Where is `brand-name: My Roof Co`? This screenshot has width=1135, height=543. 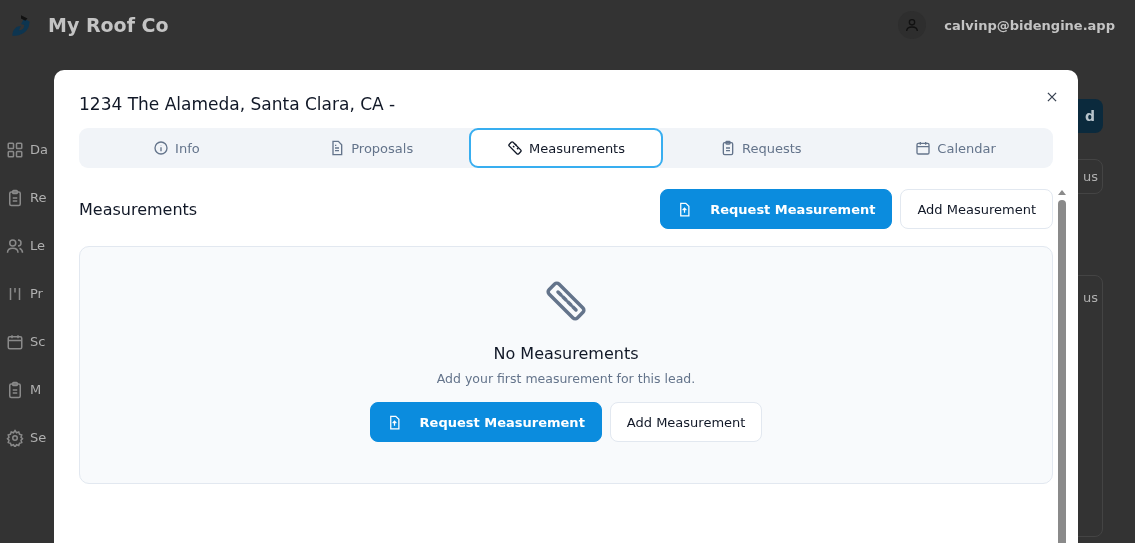 brand-name: My Roof Co is located at coordinates (108, 25).